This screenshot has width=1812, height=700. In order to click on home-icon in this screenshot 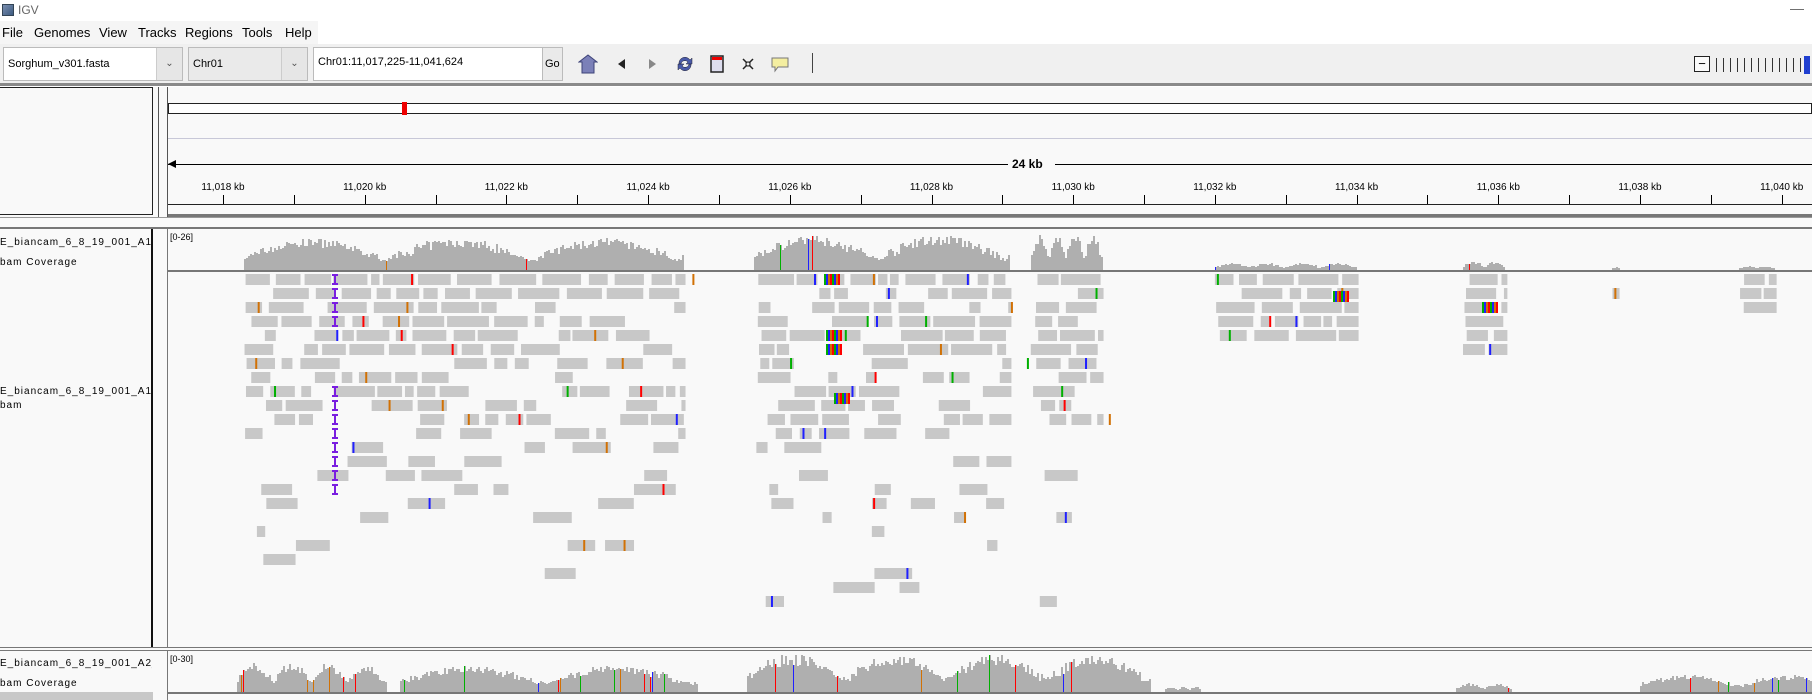, I will do `click(588, 64)`.